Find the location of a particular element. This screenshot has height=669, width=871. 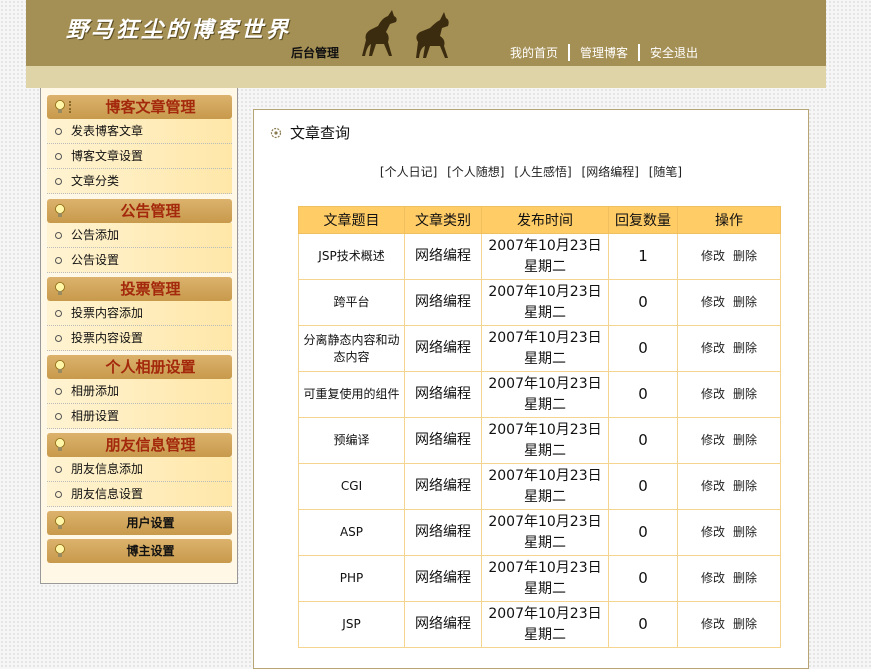

reply-count-cell: 1 is located at coordinates (643, 256).